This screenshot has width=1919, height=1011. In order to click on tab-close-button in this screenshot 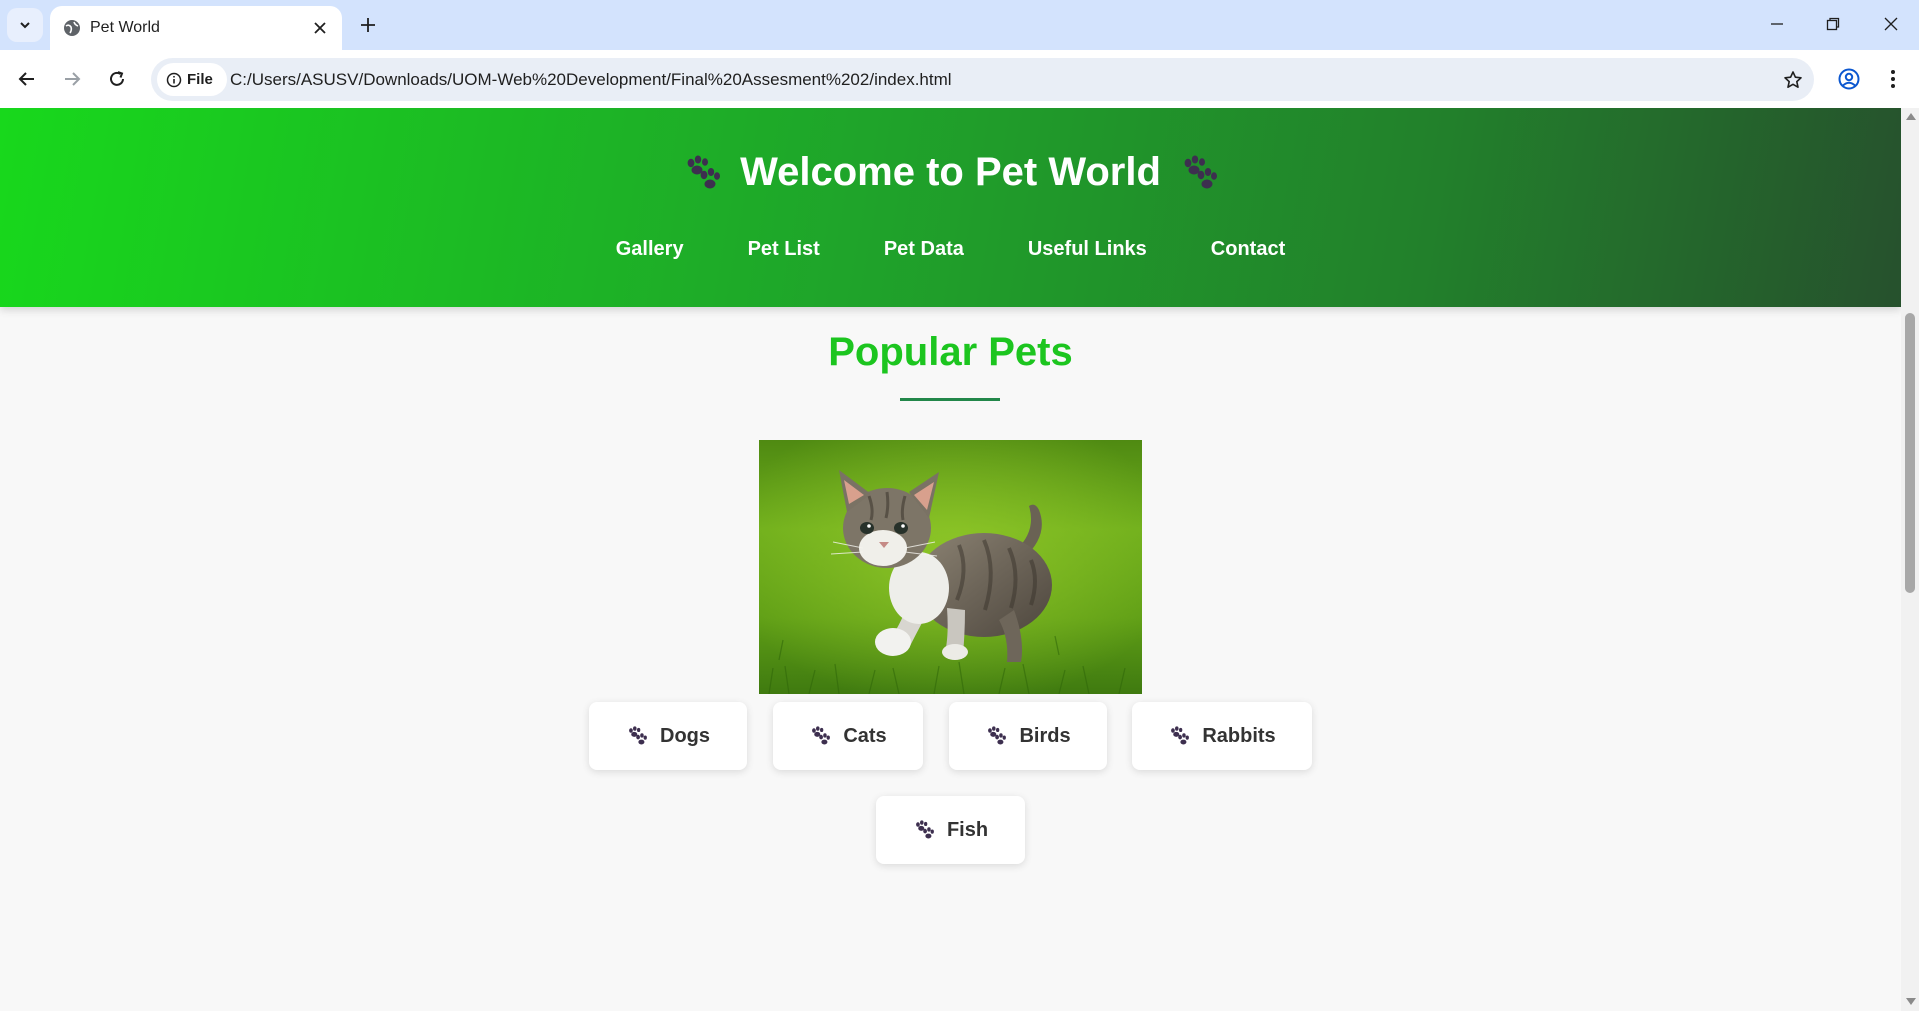, I will do `click(320, 28)`.